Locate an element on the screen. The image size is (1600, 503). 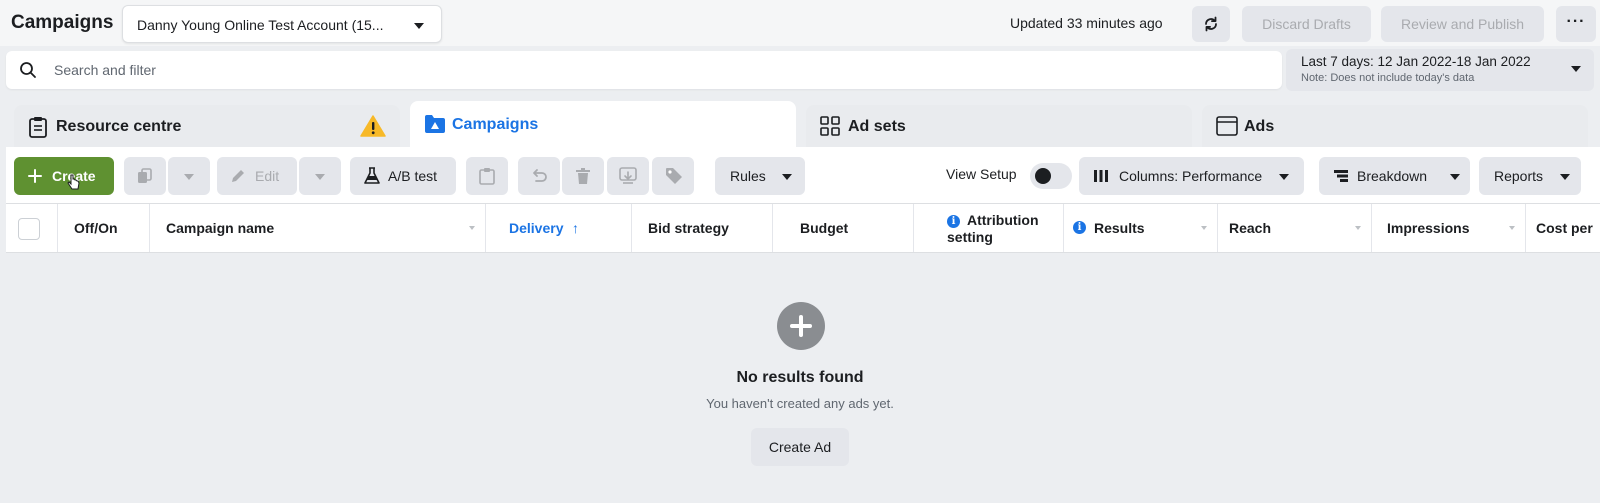
breakdown-icon is located at coordinates (1341, 176).